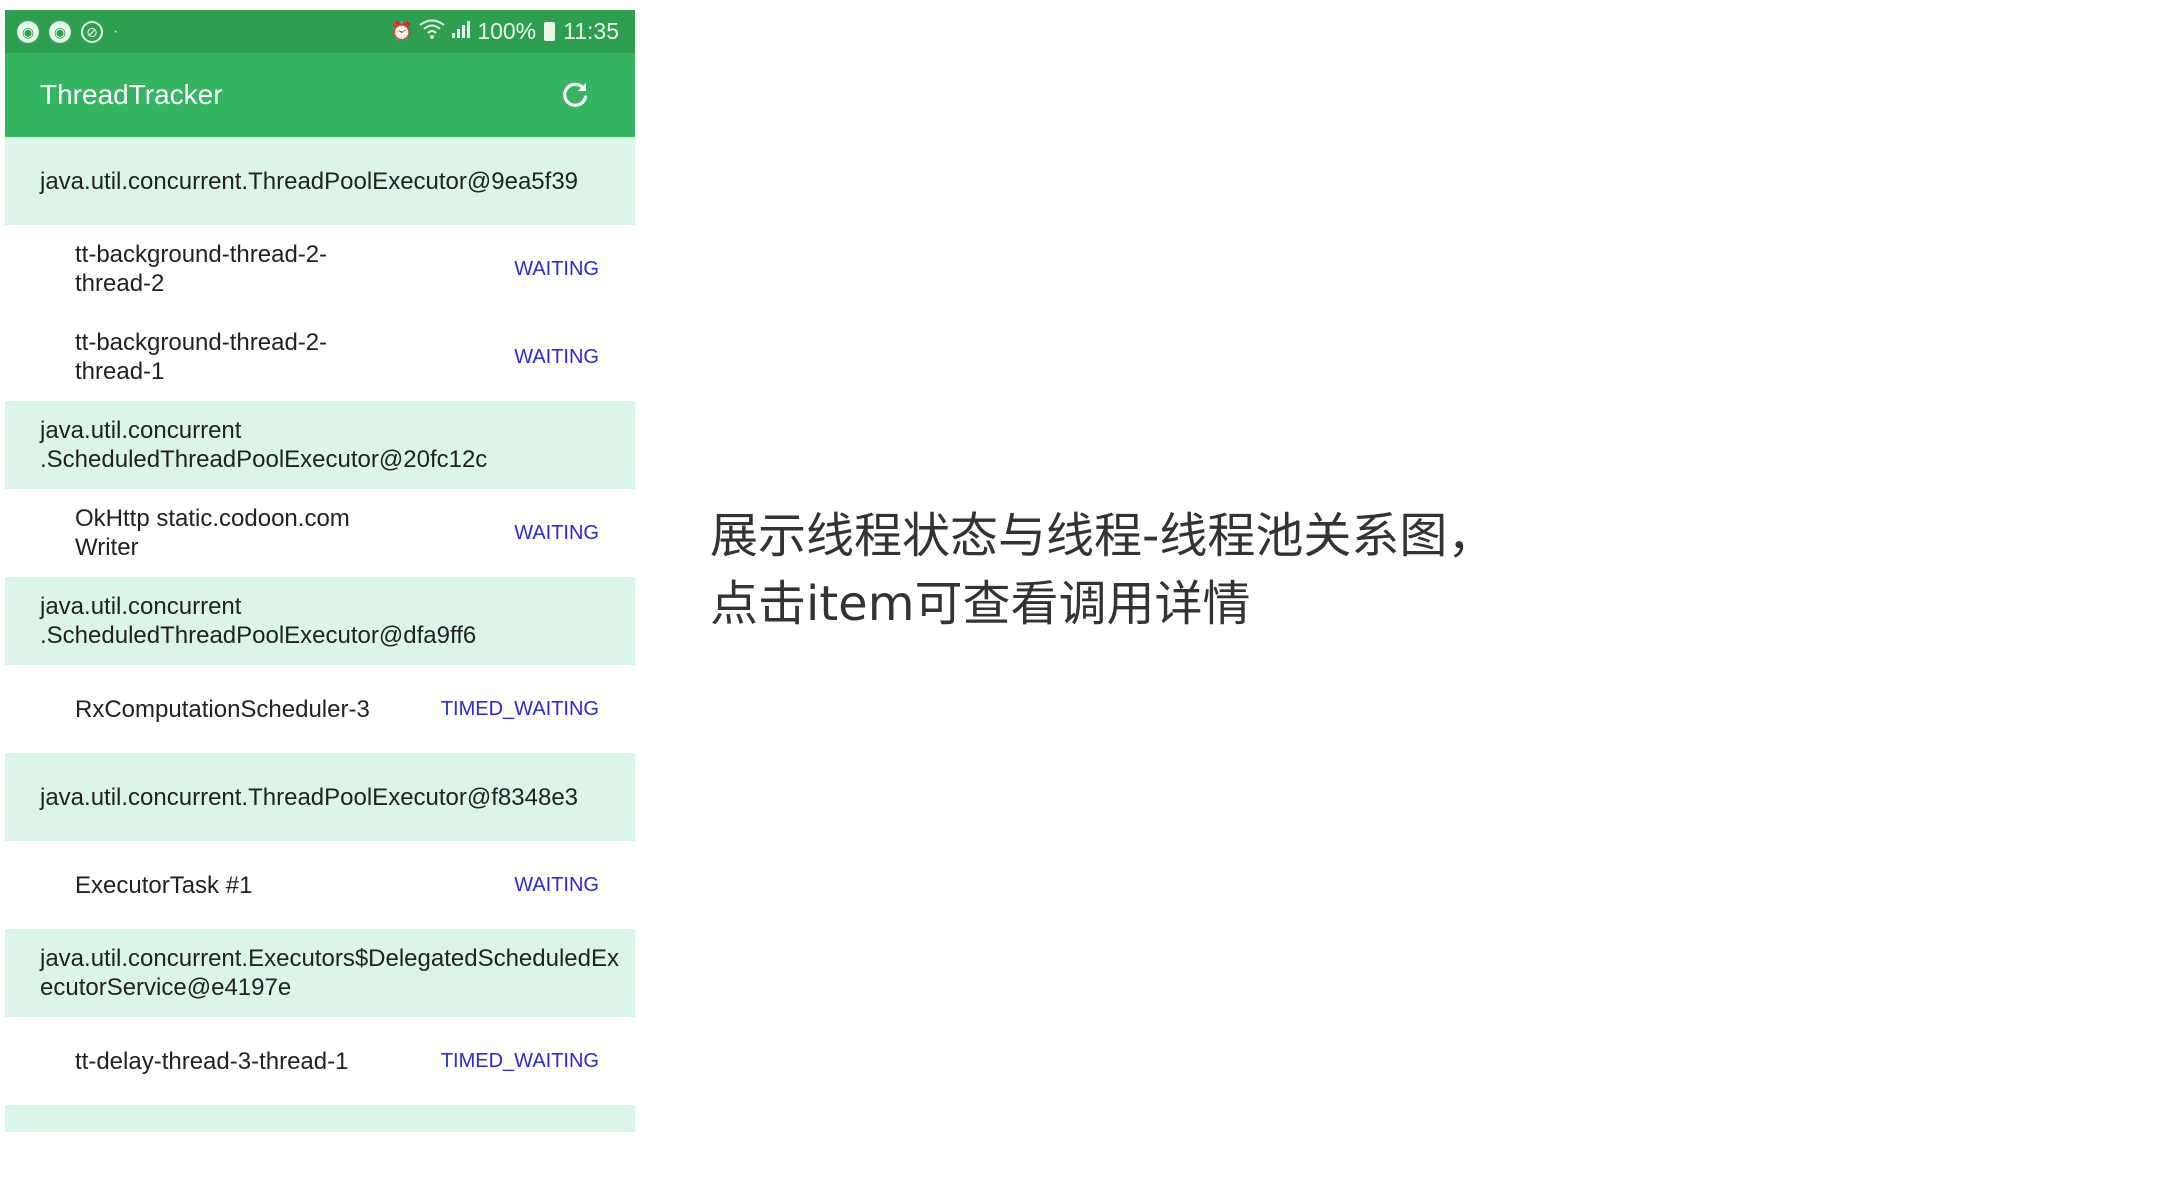 Image resolution: width=2176 pixels, height=1190 pixels. I want to click on alarm-icon: ⏰, so click(402, 31).